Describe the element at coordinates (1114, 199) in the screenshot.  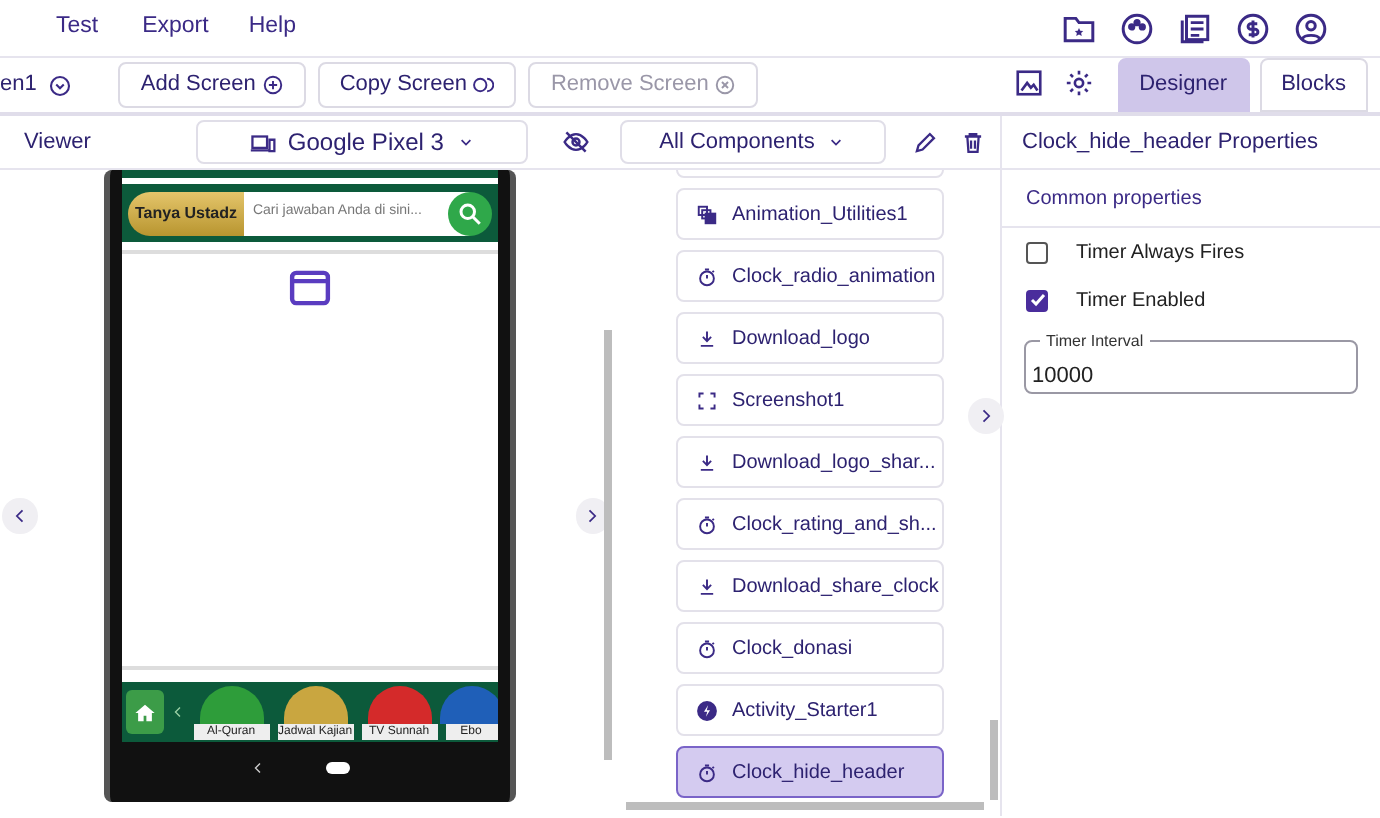
I see `section-title: Common properties` at that location.